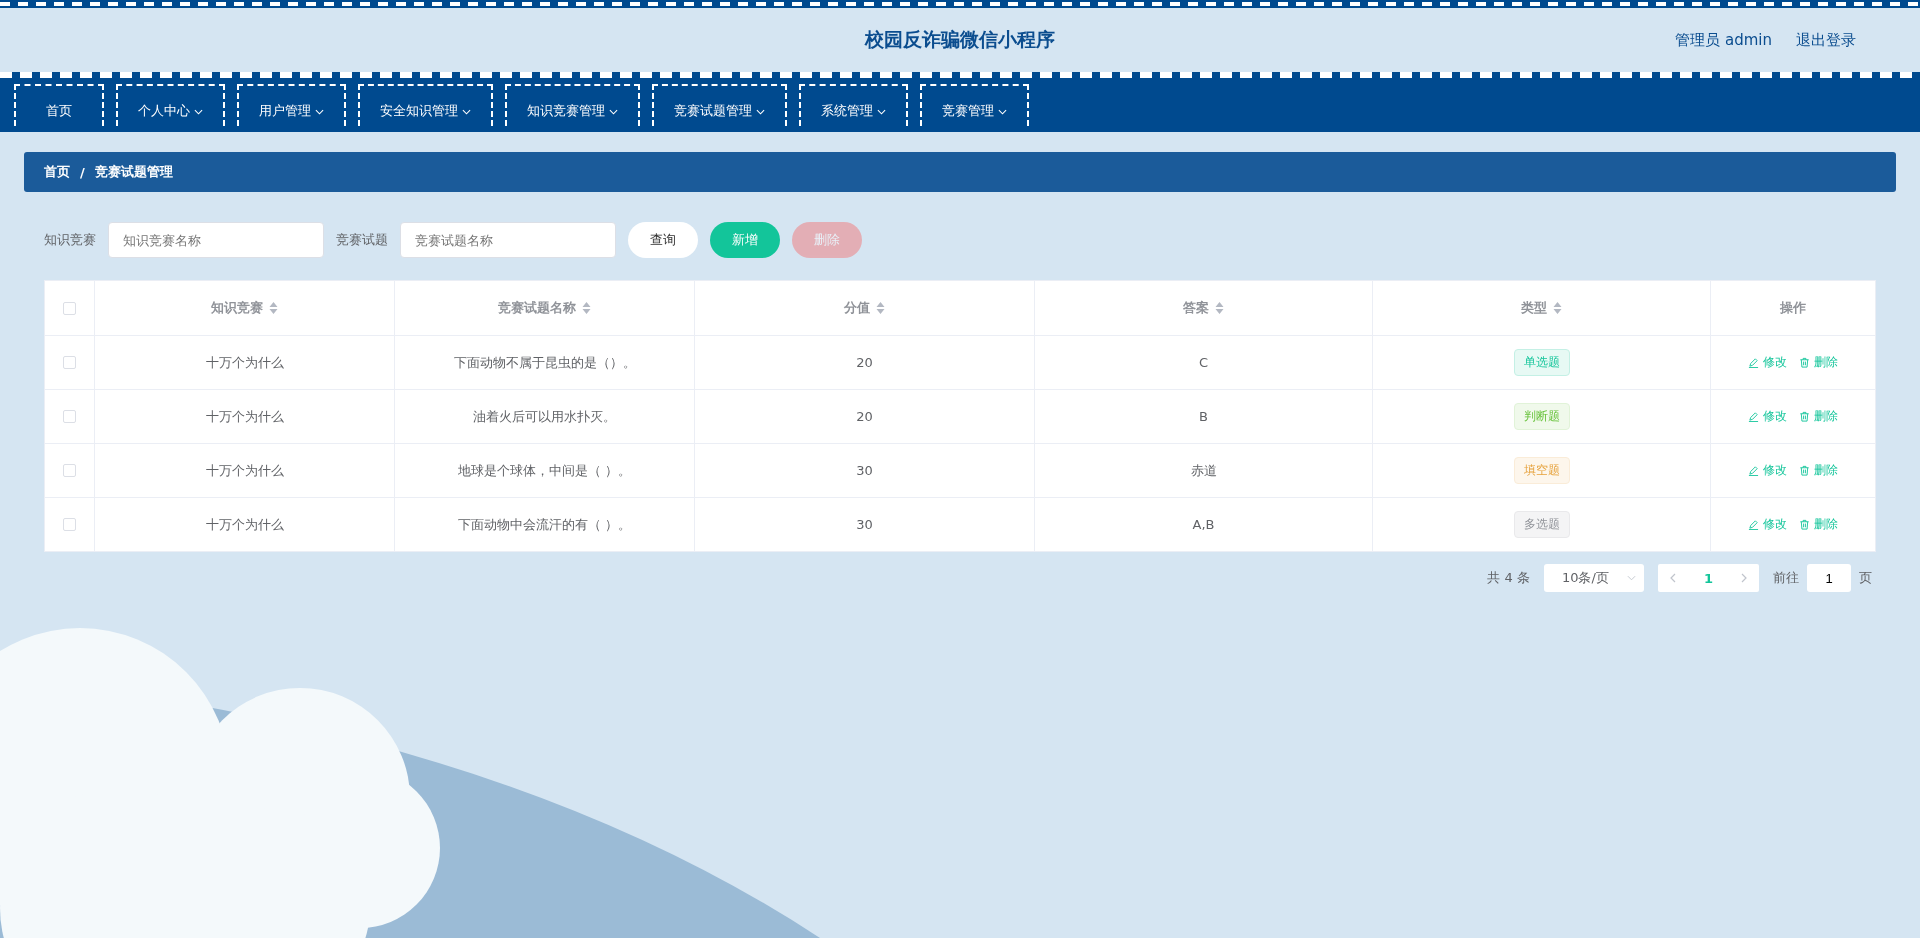 This screenshot has width=1920, height=938. What do you see at coordinates (1534, 308) in the screenshot?
I see `column-header: 类型` at bounding box center [1534, 308].